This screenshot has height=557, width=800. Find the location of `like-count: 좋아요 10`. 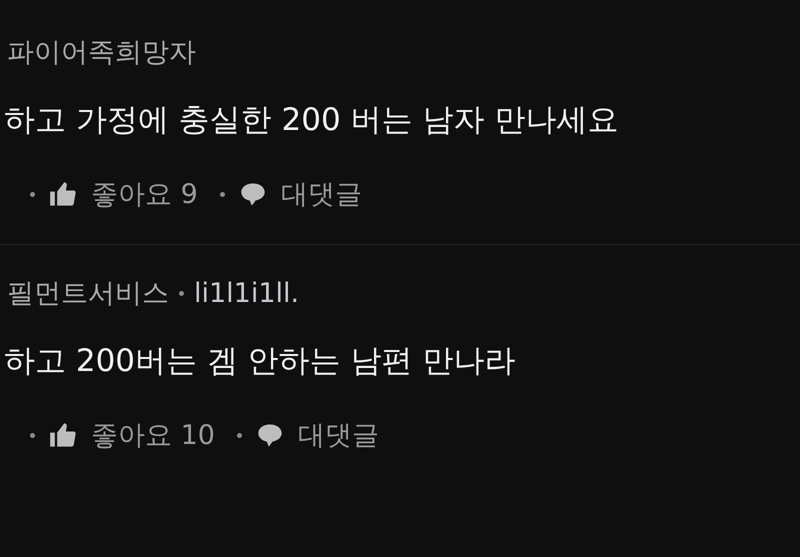

like-count: 좋아요 10 is located at coordinates (153, 435).